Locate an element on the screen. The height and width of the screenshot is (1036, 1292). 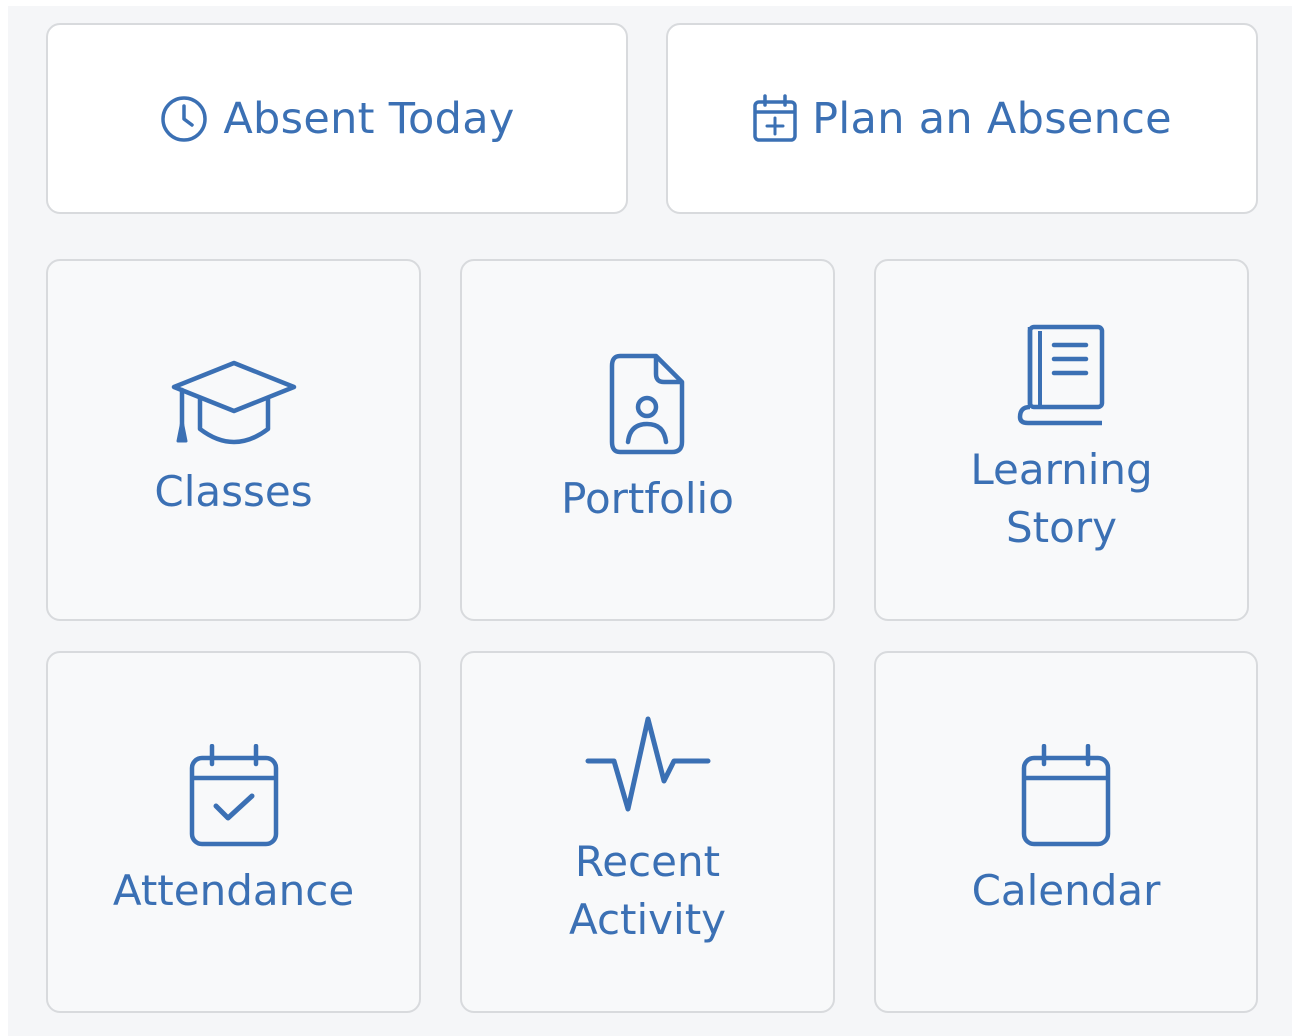
calendar-check-icon is located at coordinates (234, 796).